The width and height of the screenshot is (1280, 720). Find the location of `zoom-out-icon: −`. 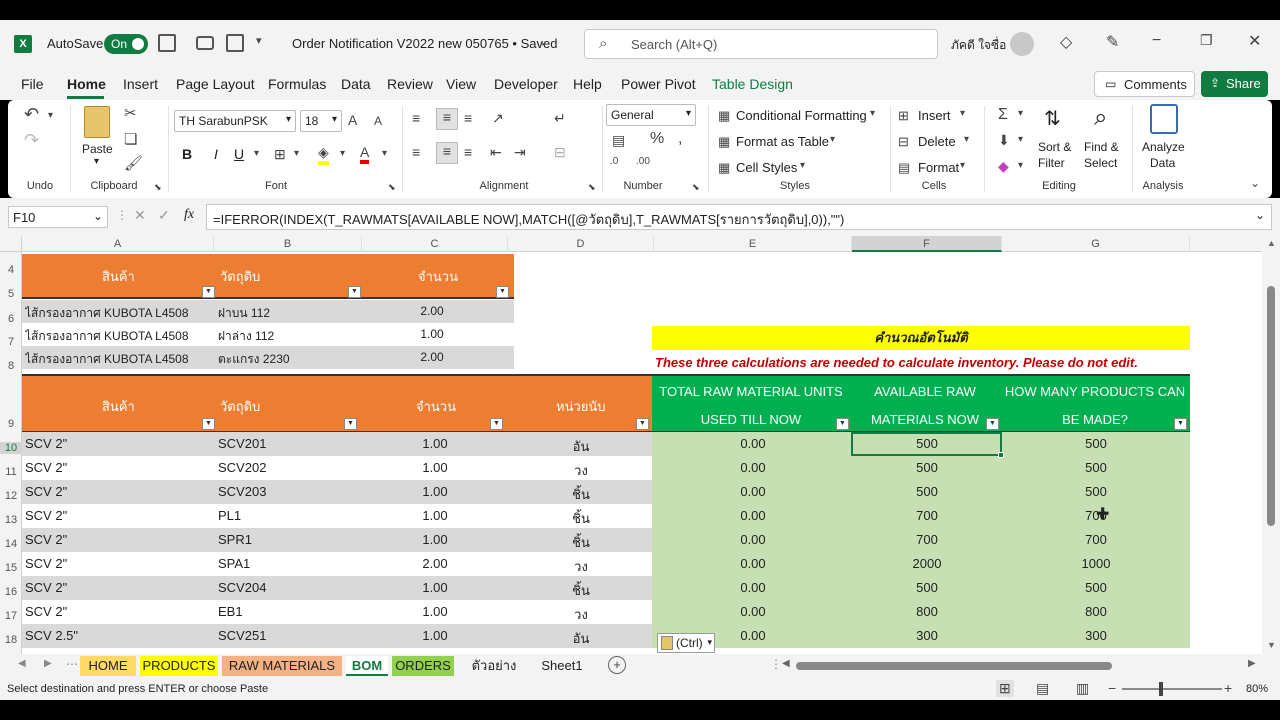

zoom-out-icon: − is located at coordinates (1112, 688).